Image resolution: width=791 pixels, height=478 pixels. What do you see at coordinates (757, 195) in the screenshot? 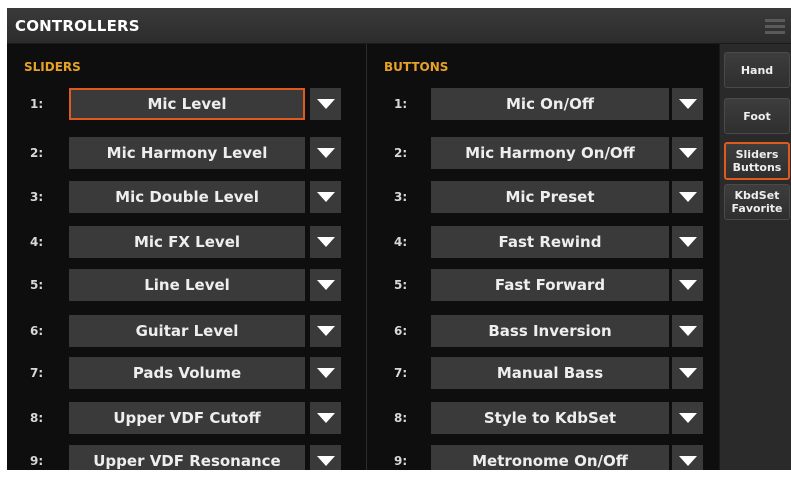
I see `tab-label-line1: KbdSet` at bounding box center [757, 195].